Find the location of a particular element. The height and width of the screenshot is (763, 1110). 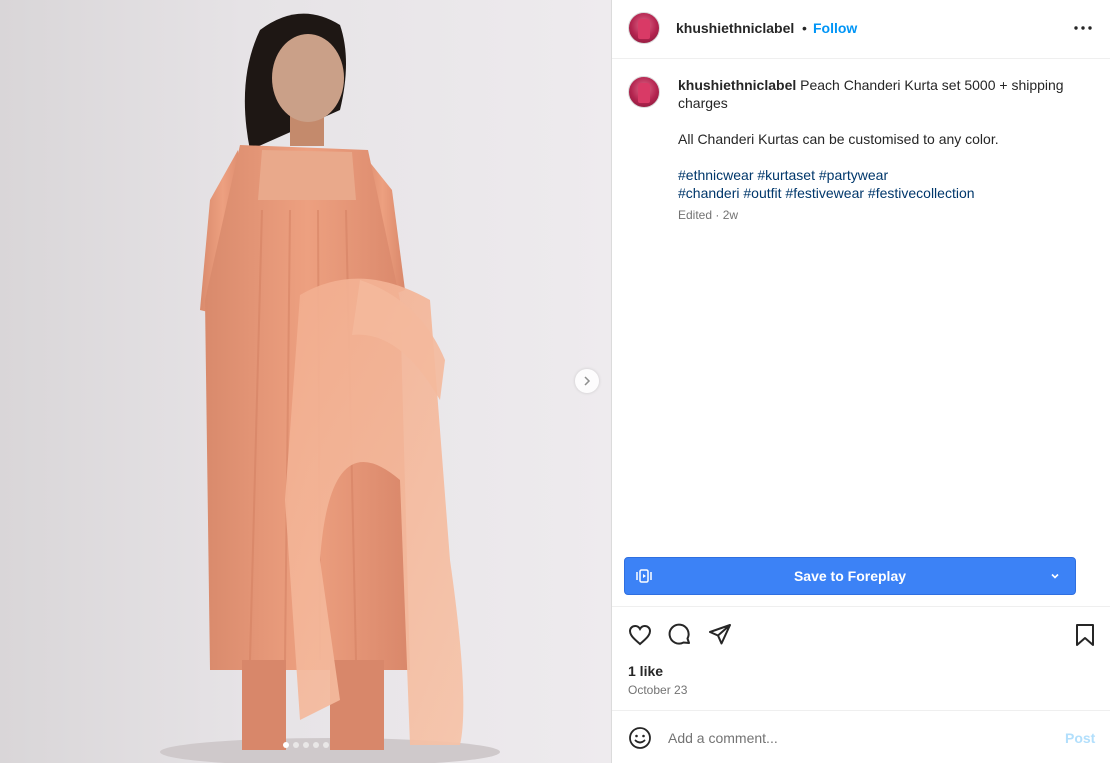

emoji-icon is located at coordinates (640, 738).